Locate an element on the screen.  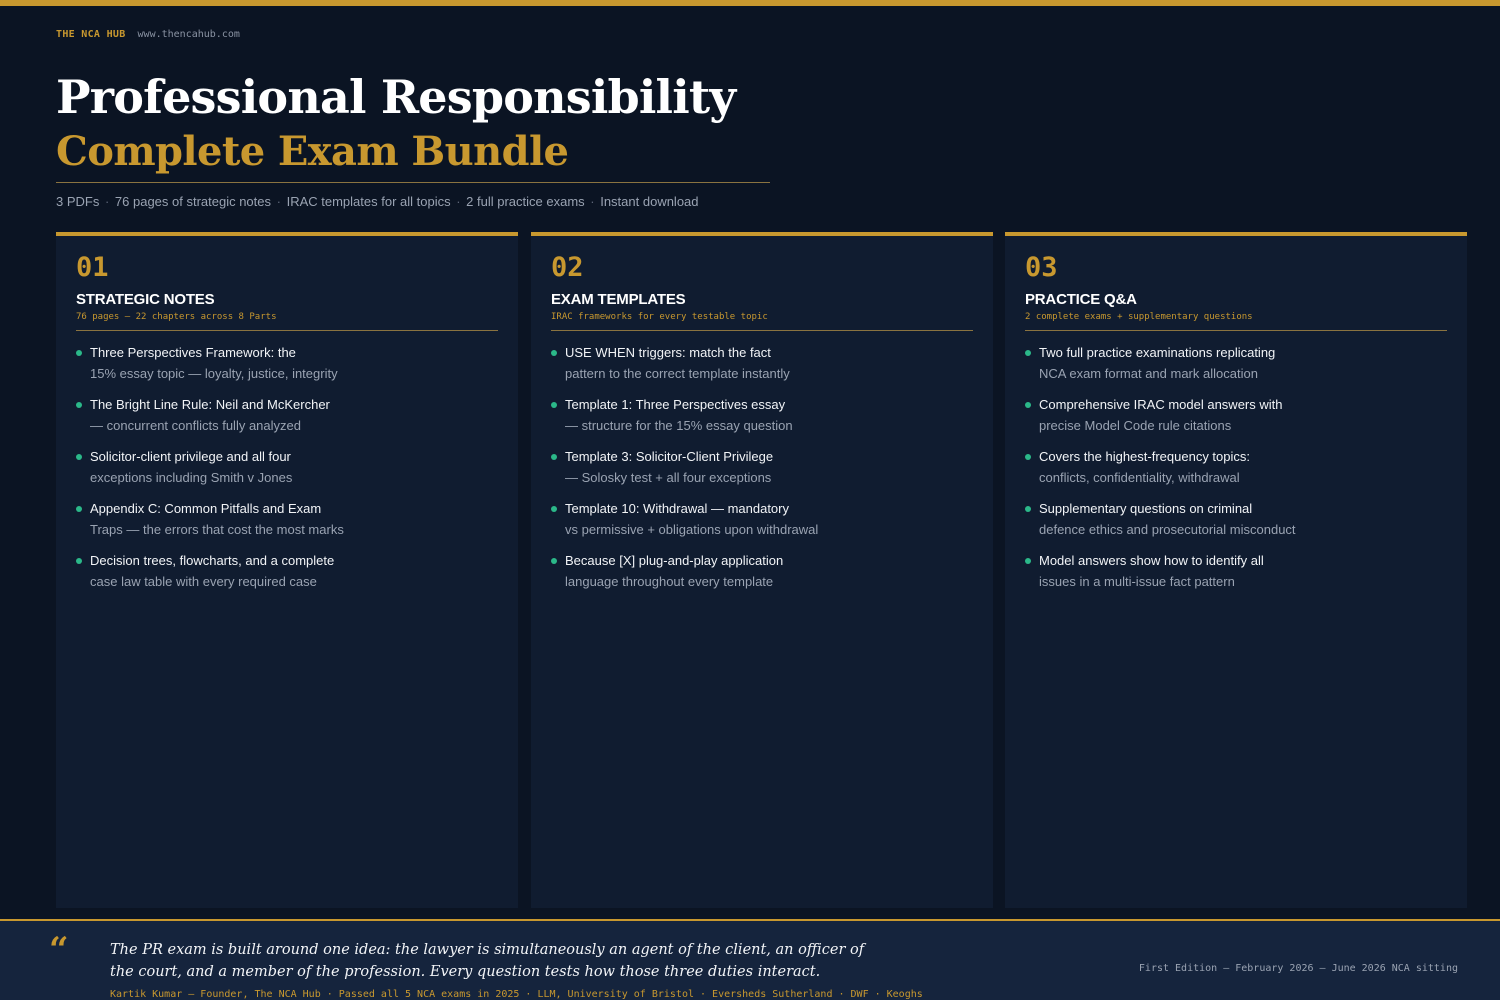
feature-headline: Model answers show how to identify all is located at coordinates (1151, 560).